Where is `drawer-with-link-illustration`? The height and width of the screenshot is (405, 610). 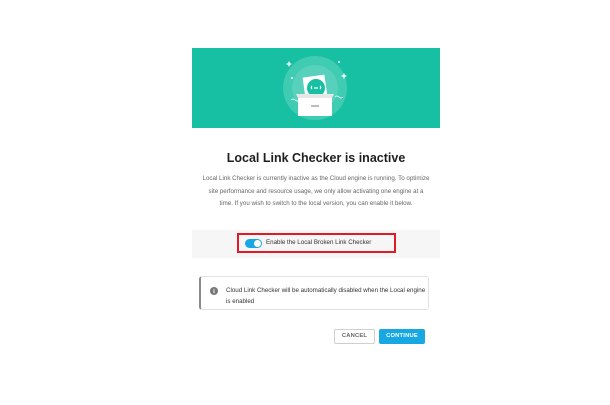 drawer-with-link-illustration is located at coordinates (315, 88).